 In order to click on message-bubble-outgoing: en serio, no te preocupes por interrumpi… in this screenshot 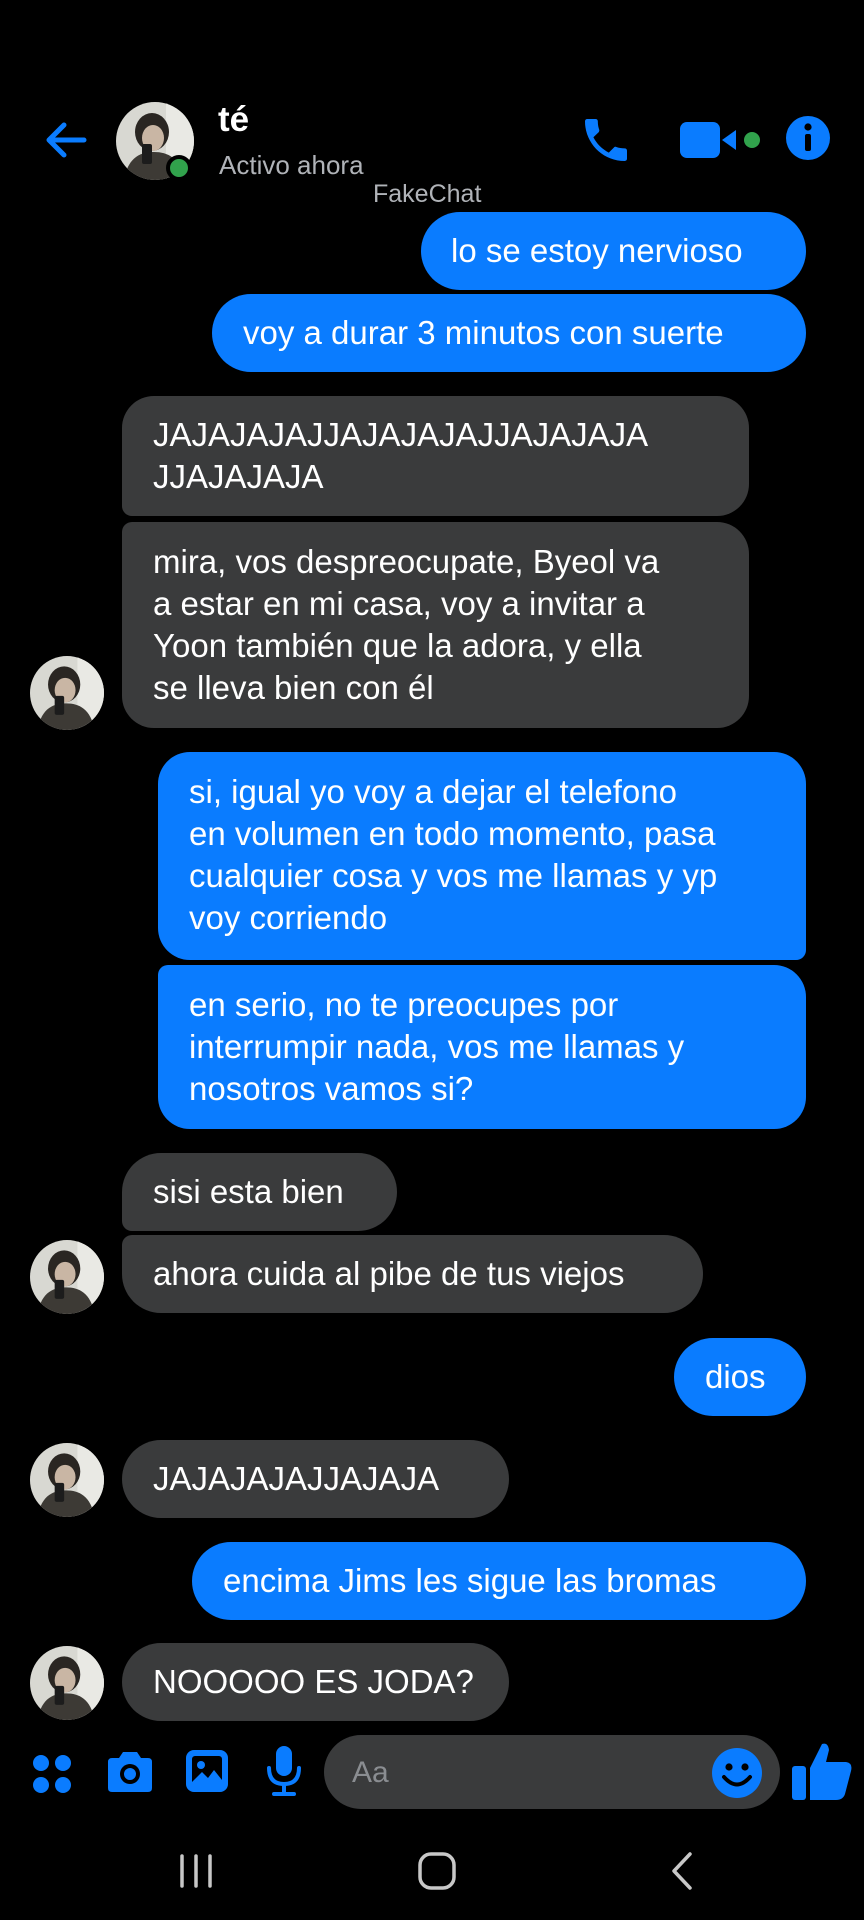, I will do `click(482, 1047)`.